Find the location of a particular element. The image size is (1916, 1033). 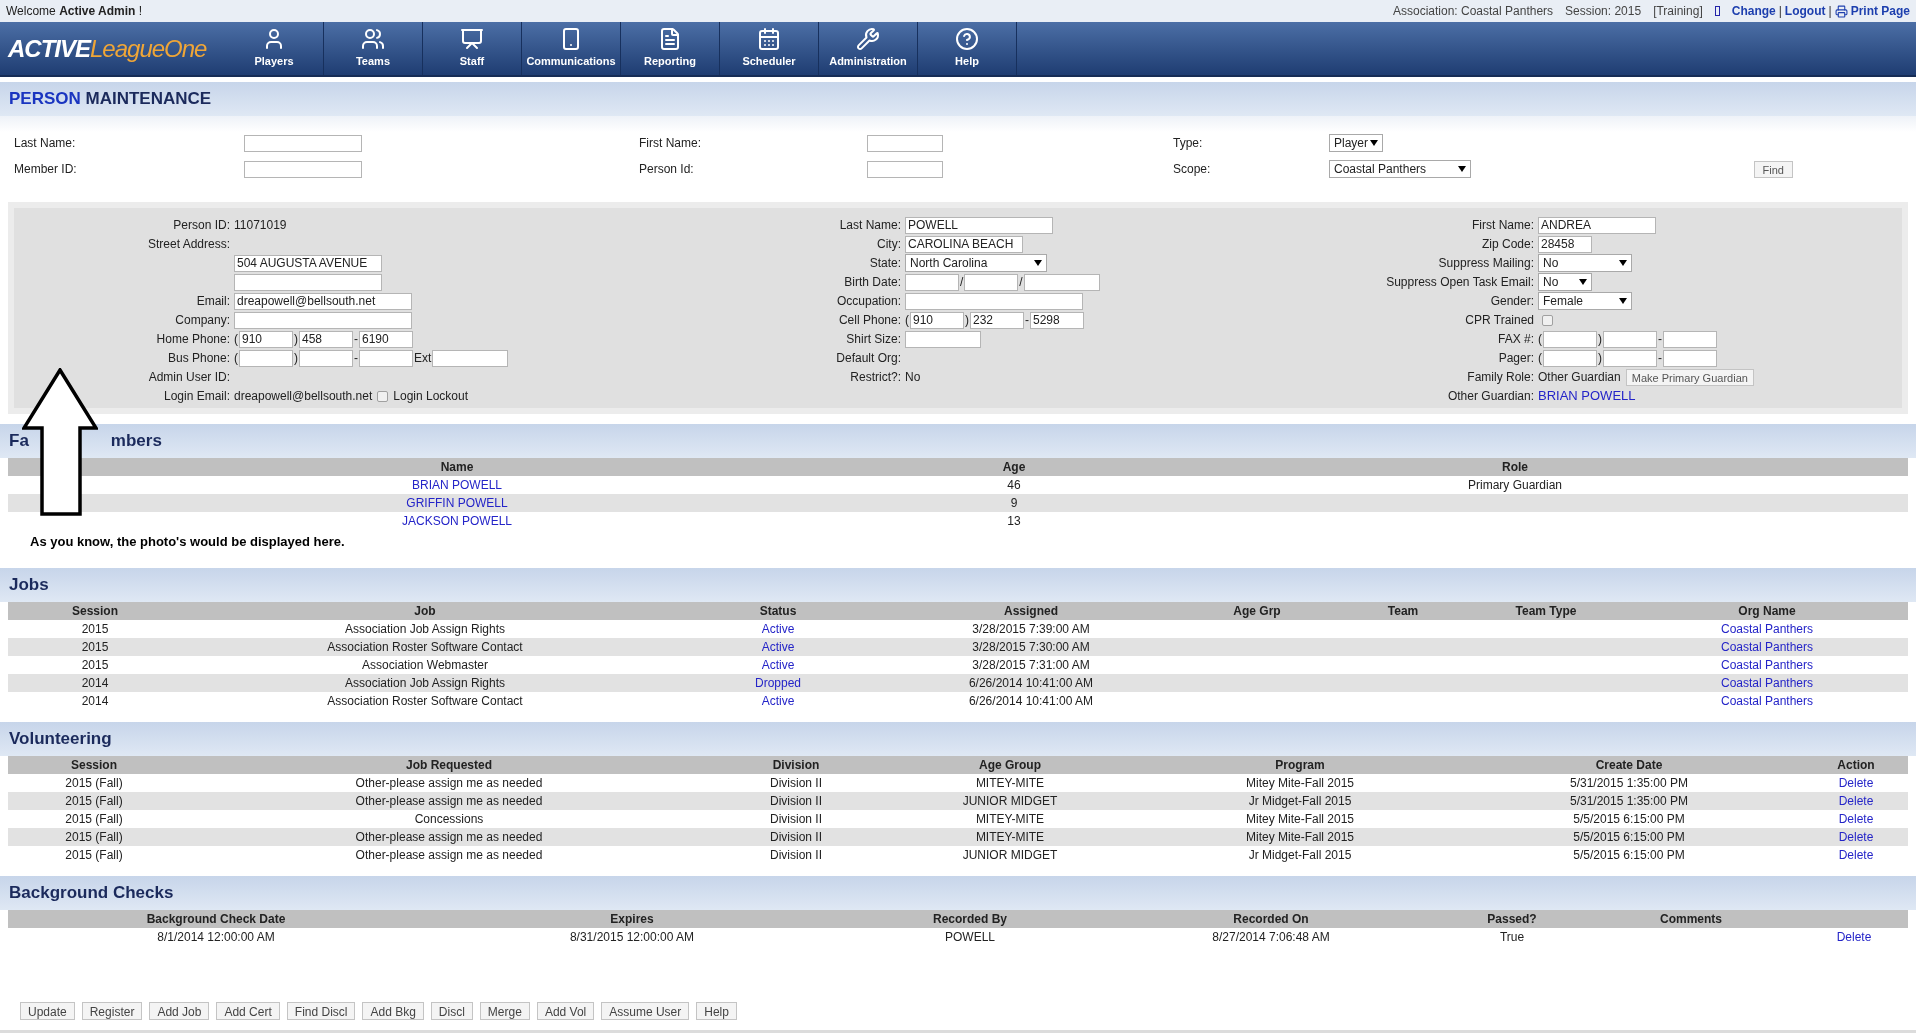

input-field: 28458 is located at coordinates (1565, 244).